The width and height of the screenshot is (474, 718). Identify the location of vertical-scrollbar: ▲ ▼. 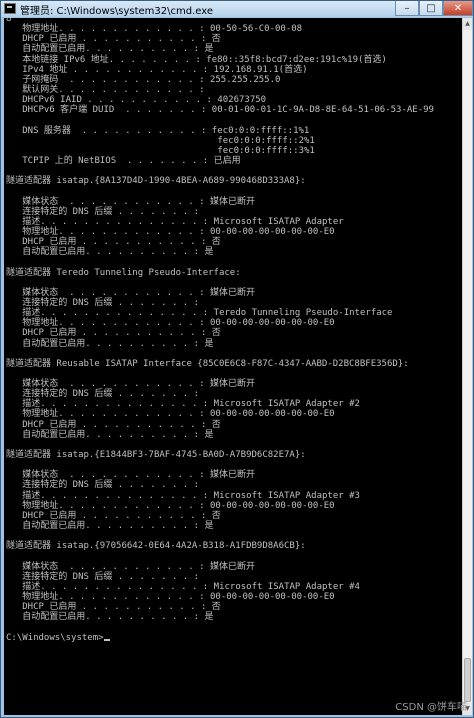
(467, 366).